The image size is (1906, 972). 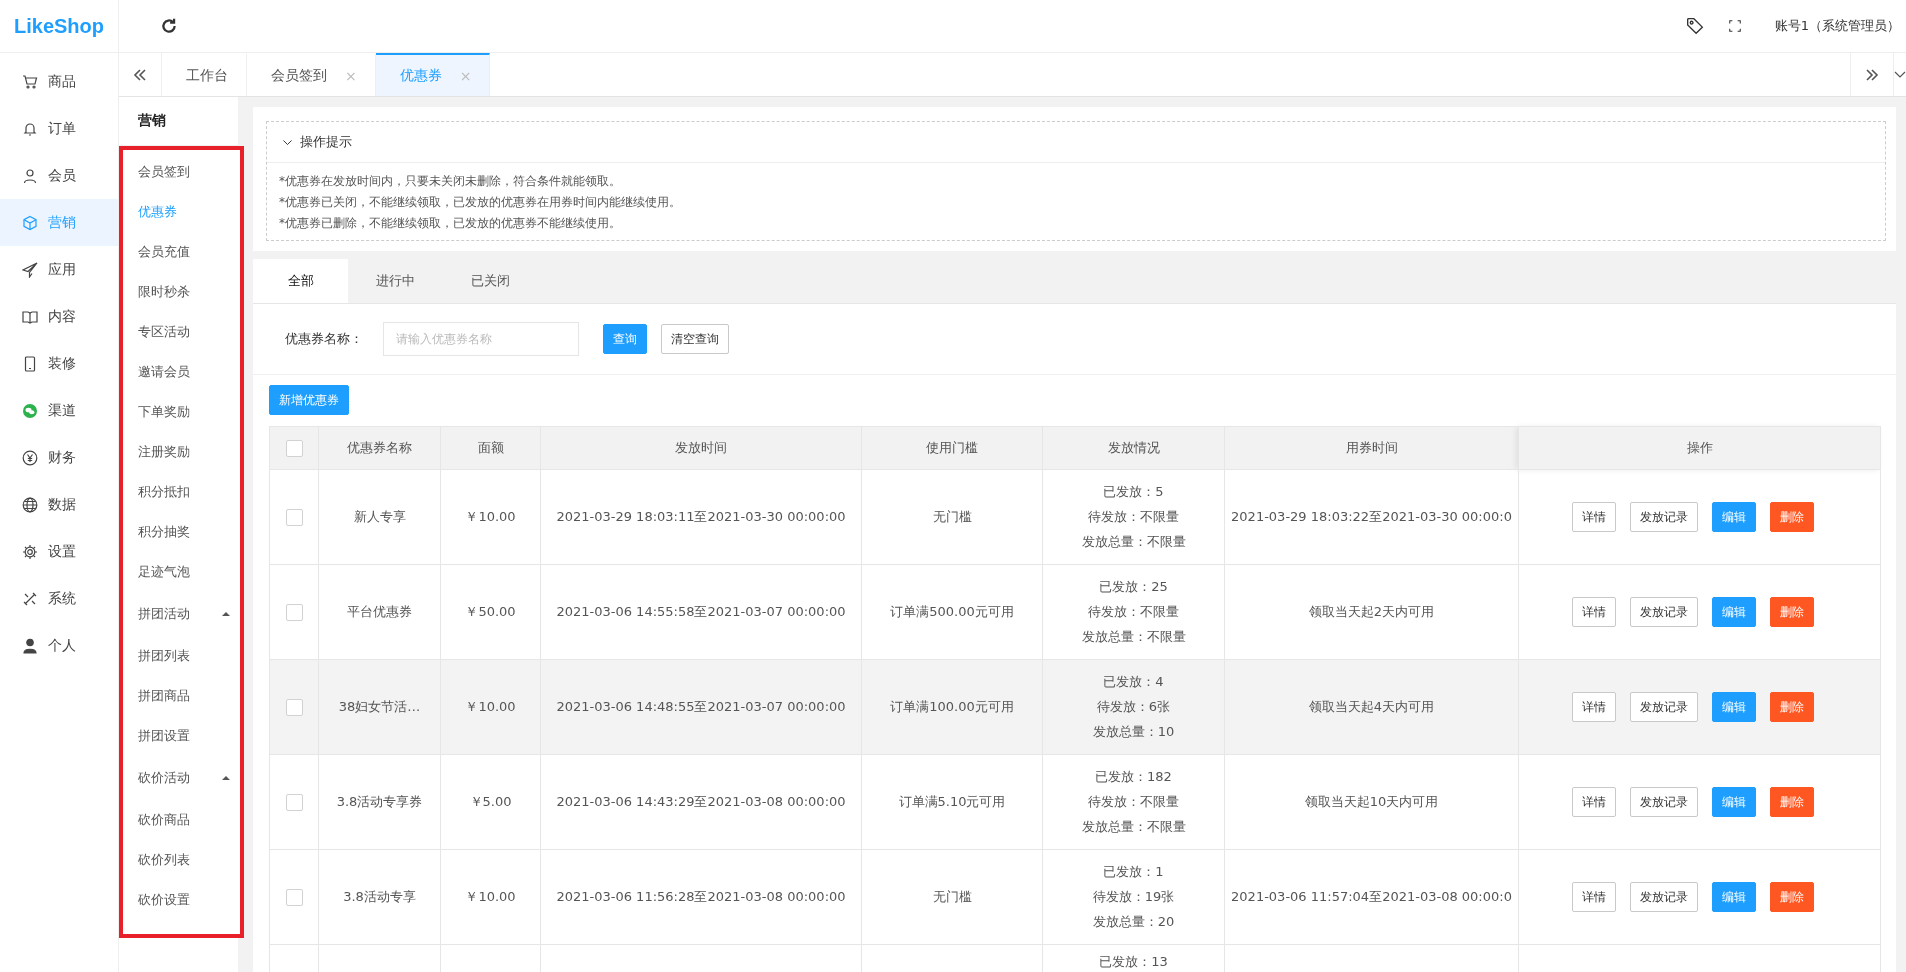 What do you see at coordinates (59, 410) in the screenshot?
I see `nav-item: 渠道` at bounding box center [59, 410].